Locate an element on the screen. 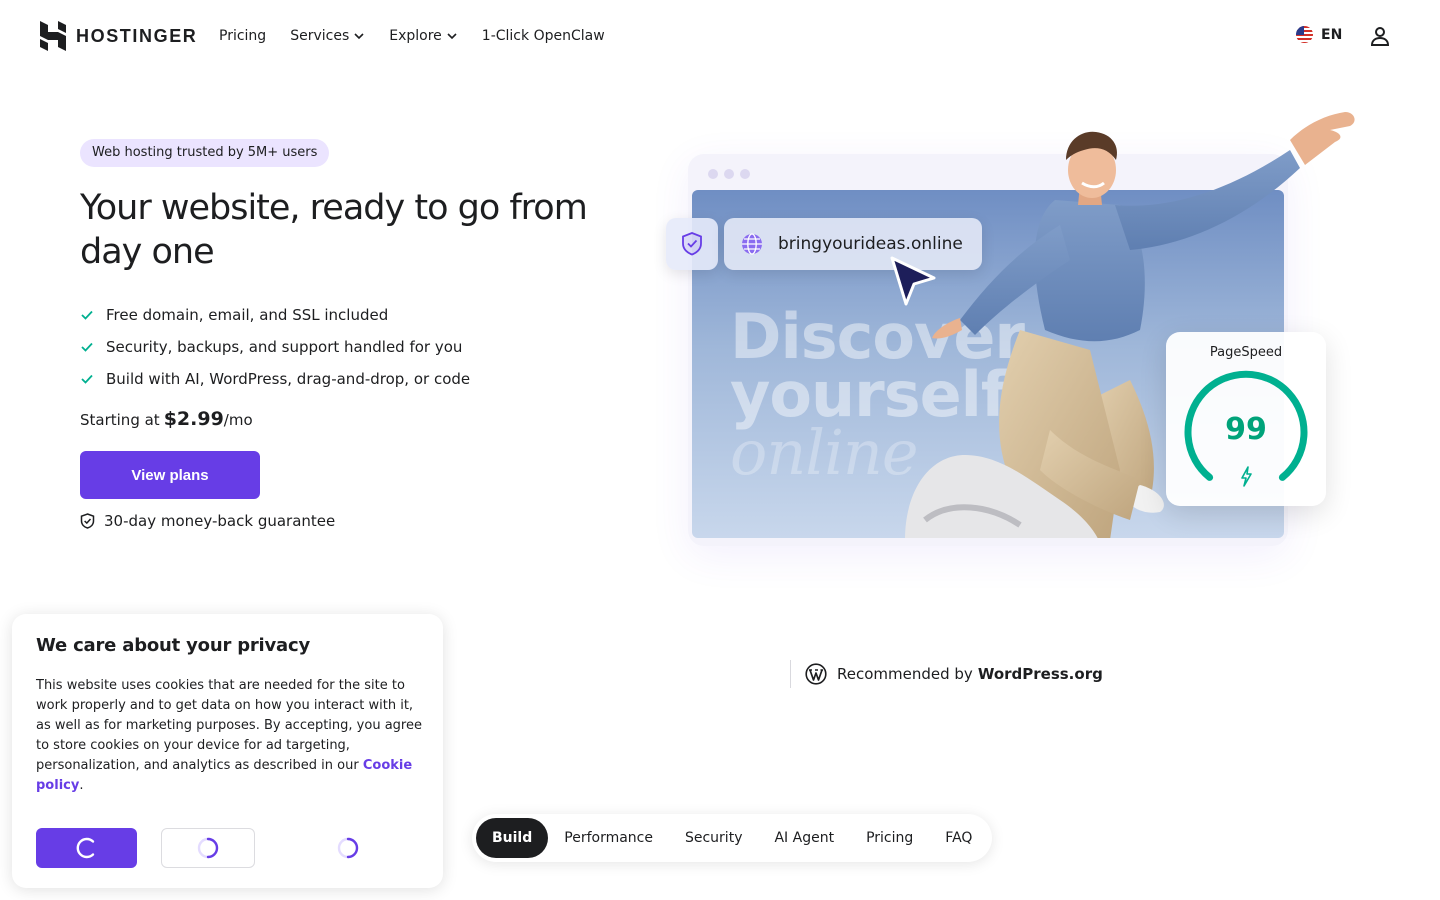 This screenshot has width=1440, height=900. cookie-accept-button is located at coordinates (86, 848).